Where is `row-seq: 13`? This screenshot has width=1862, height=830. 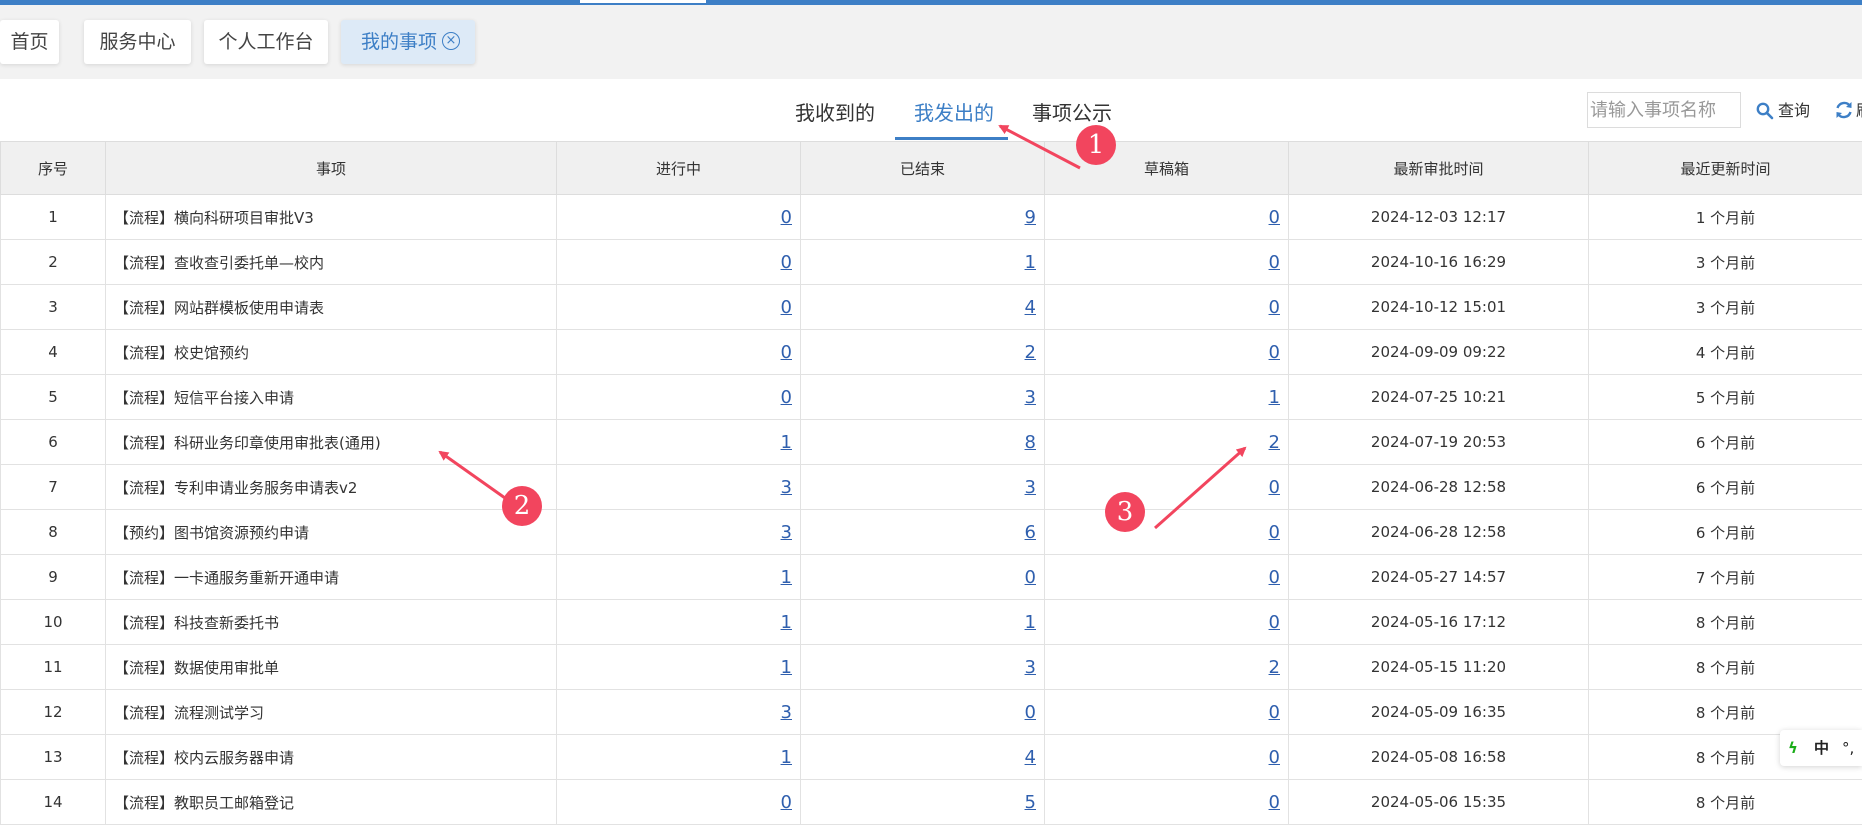 row-seq: 13 is located at coordinates (53, 757).